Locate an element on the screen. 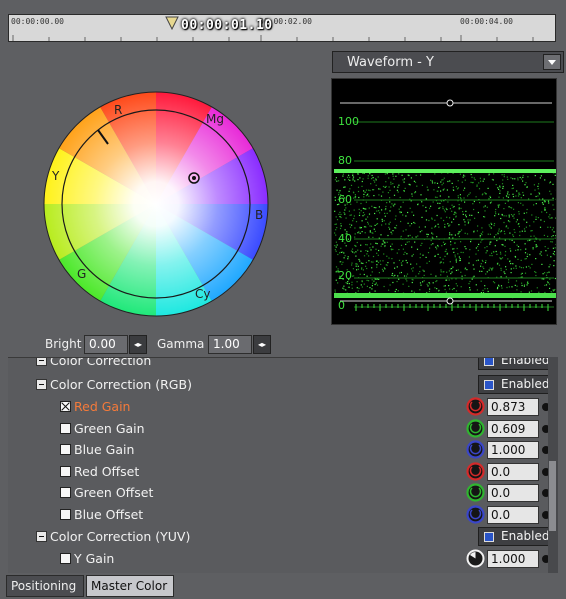  property-list-scrollbar is located at coordinates (553, 465).